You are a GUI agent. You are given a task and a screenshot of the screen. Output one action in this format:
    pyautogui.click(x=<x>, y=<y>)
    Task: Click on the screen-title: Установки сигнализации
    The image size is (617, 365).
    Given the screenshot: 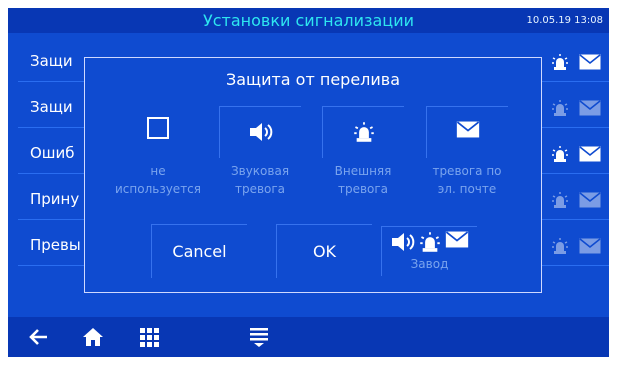 What is the action you would take?
    pyautogui.click(x=308, y=20)
    